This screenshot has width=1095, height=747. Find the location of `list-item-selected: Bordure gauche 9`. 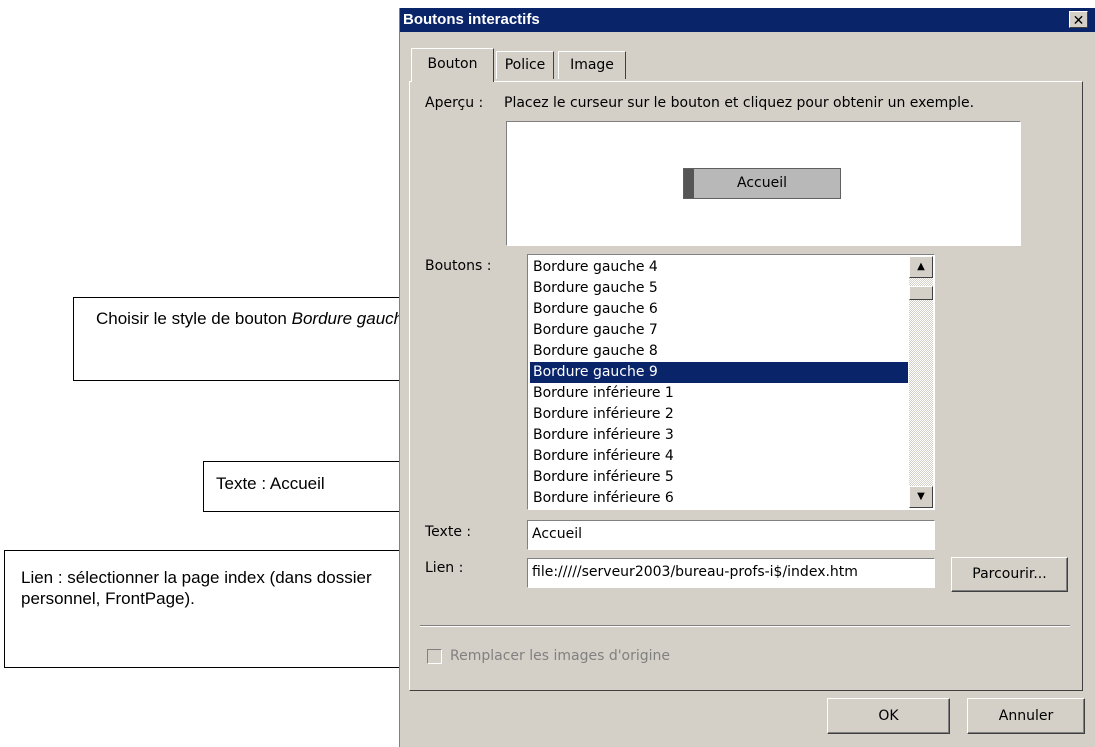

list-item-selected: Bordure gauche 9 is located at coordinates (719, 372).